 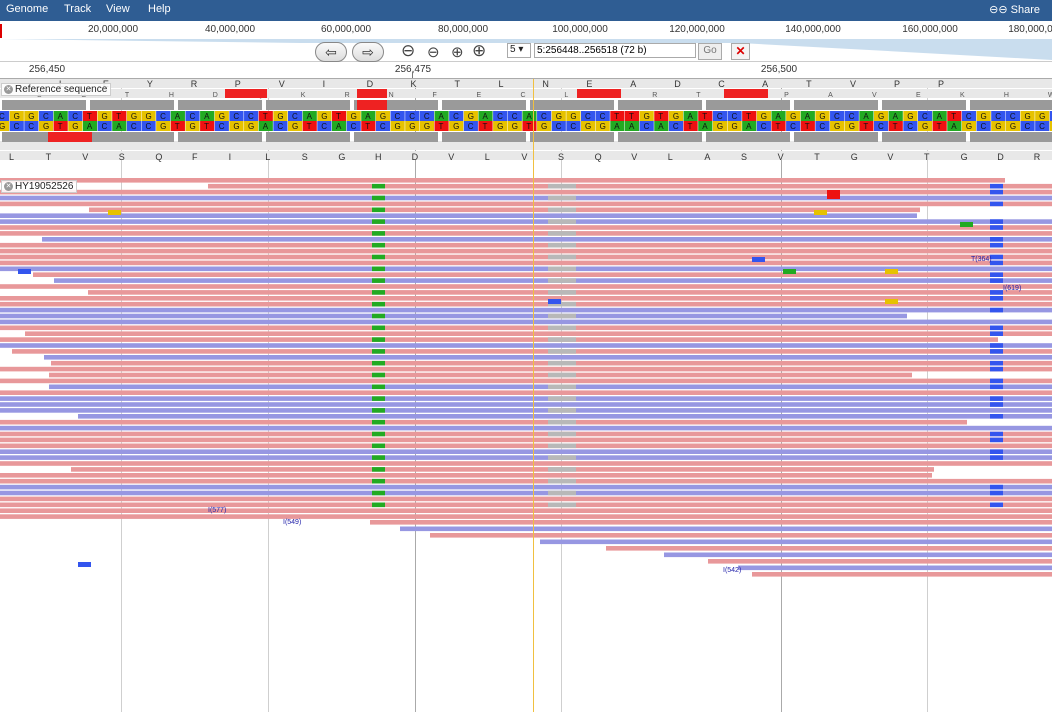 I want to click on location-input, so click(x=615, y=50).